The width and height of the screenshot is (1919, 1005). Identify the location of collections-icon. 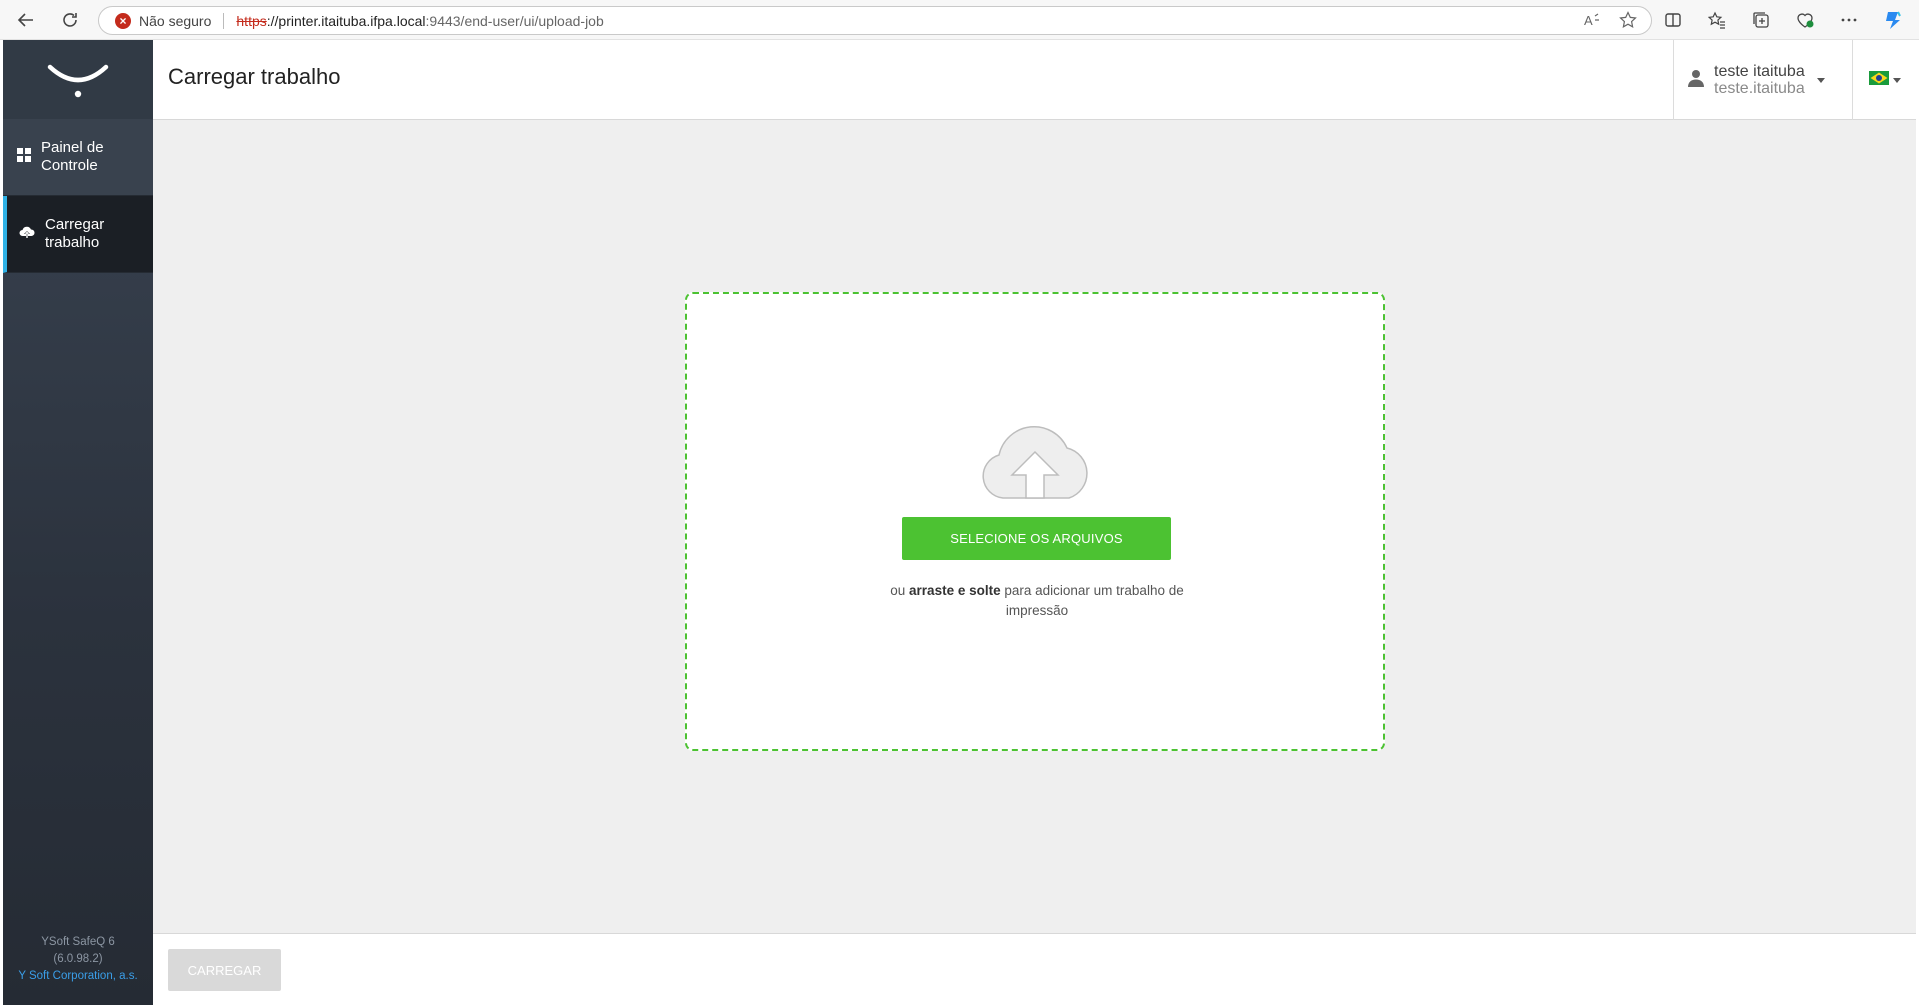
(1761, 20).